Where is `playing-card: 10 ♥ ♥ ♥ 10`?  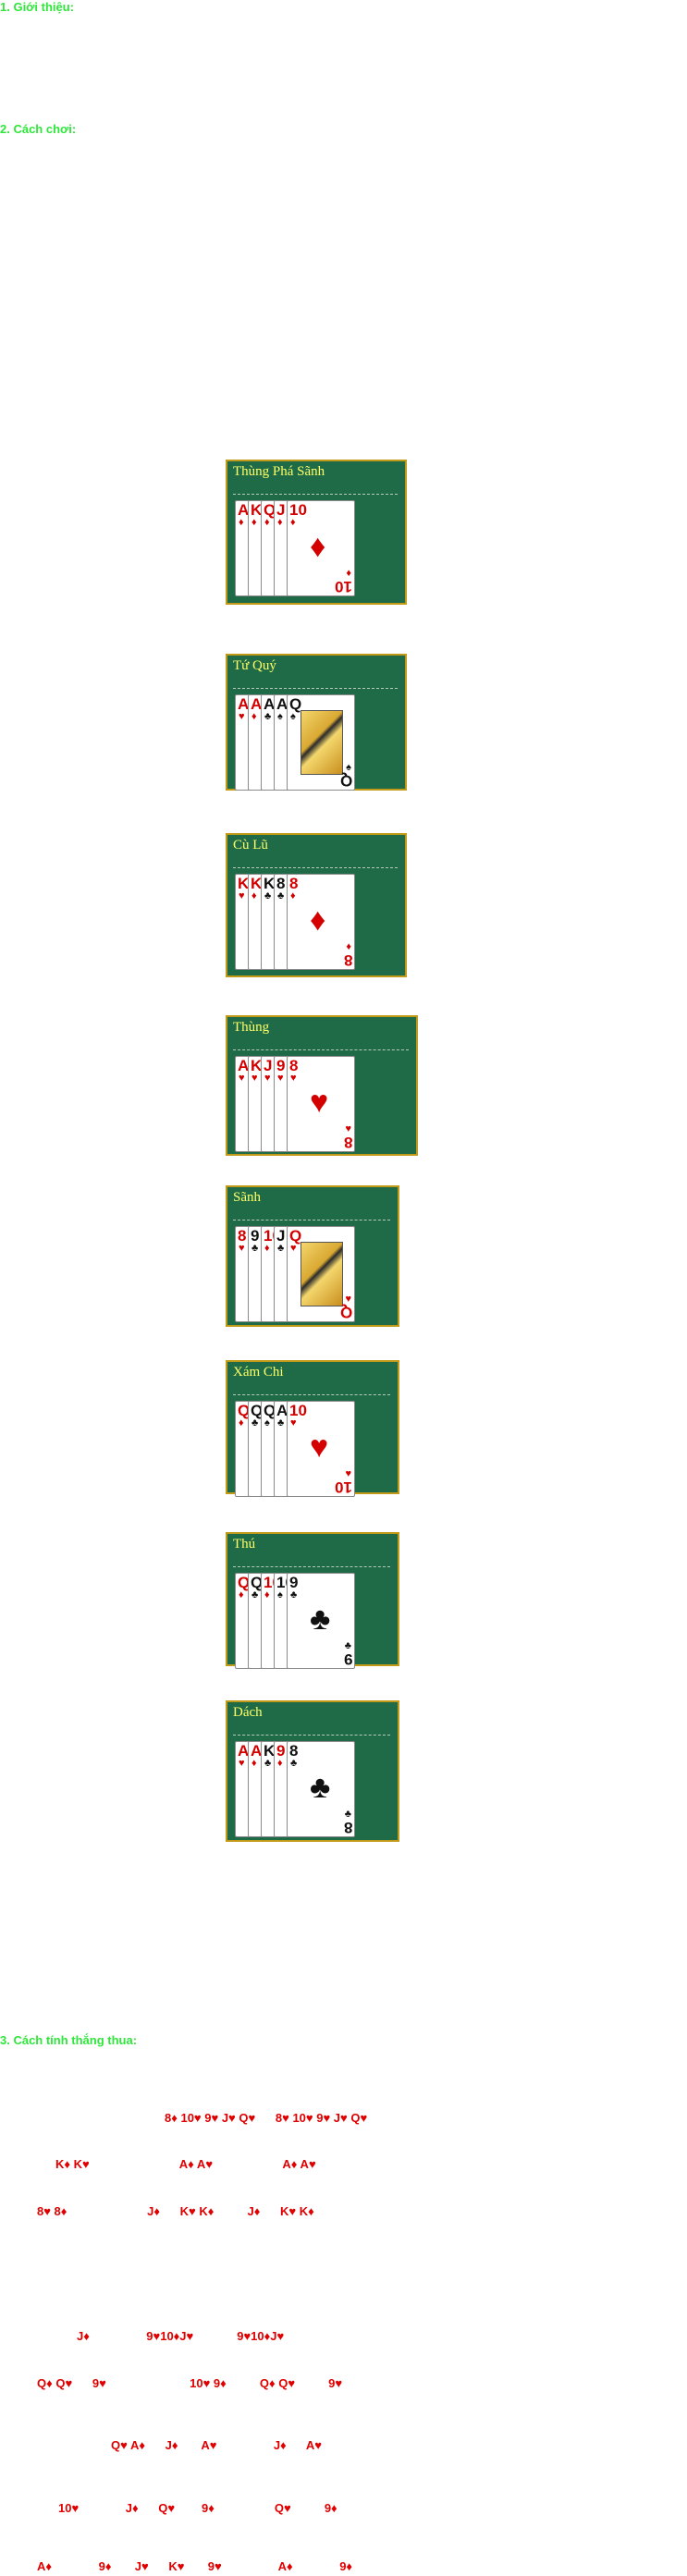 playing-card: 10 ♥ ♥ ♥ 10 is located at coordinates (321, 1449).